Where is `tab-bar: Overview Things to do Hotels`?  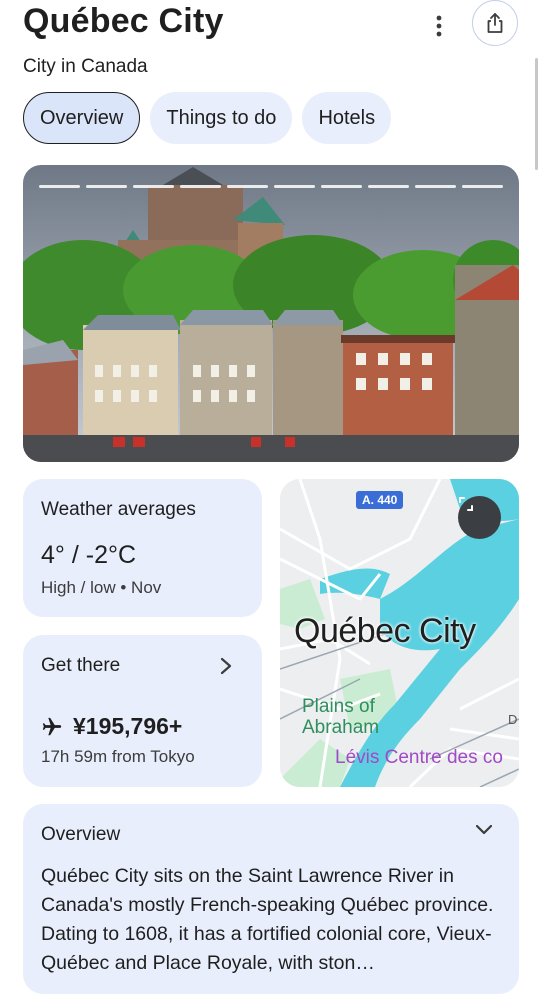
tab-bar: Overview Things to do Hotels is located at coordinates (207, 118).